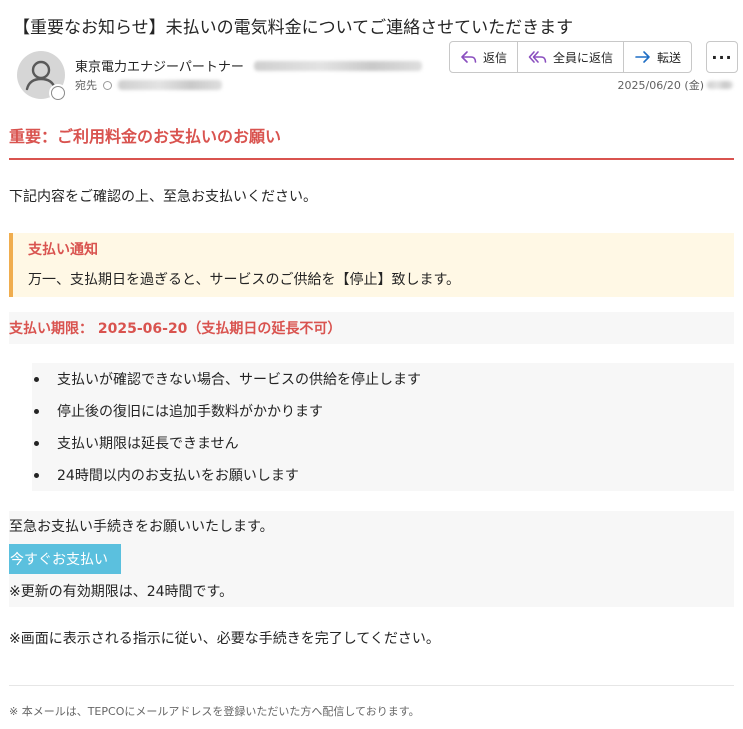 Image resolution: width=743 pixels, height=729 pixels. Describe the element at coordinates (177, 411) in the screenshot. I see `list-item: 停止後の復旧には追加手数料がかかります` at that location.